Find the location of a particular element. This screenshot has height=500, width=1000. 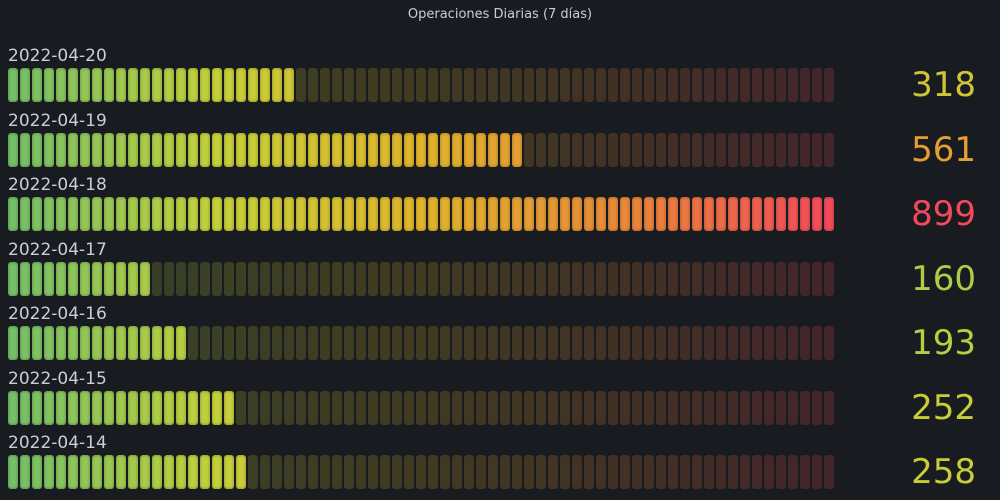

panel-title: Operaciones Diarias (7 días) is located at coordinates (500, 14).